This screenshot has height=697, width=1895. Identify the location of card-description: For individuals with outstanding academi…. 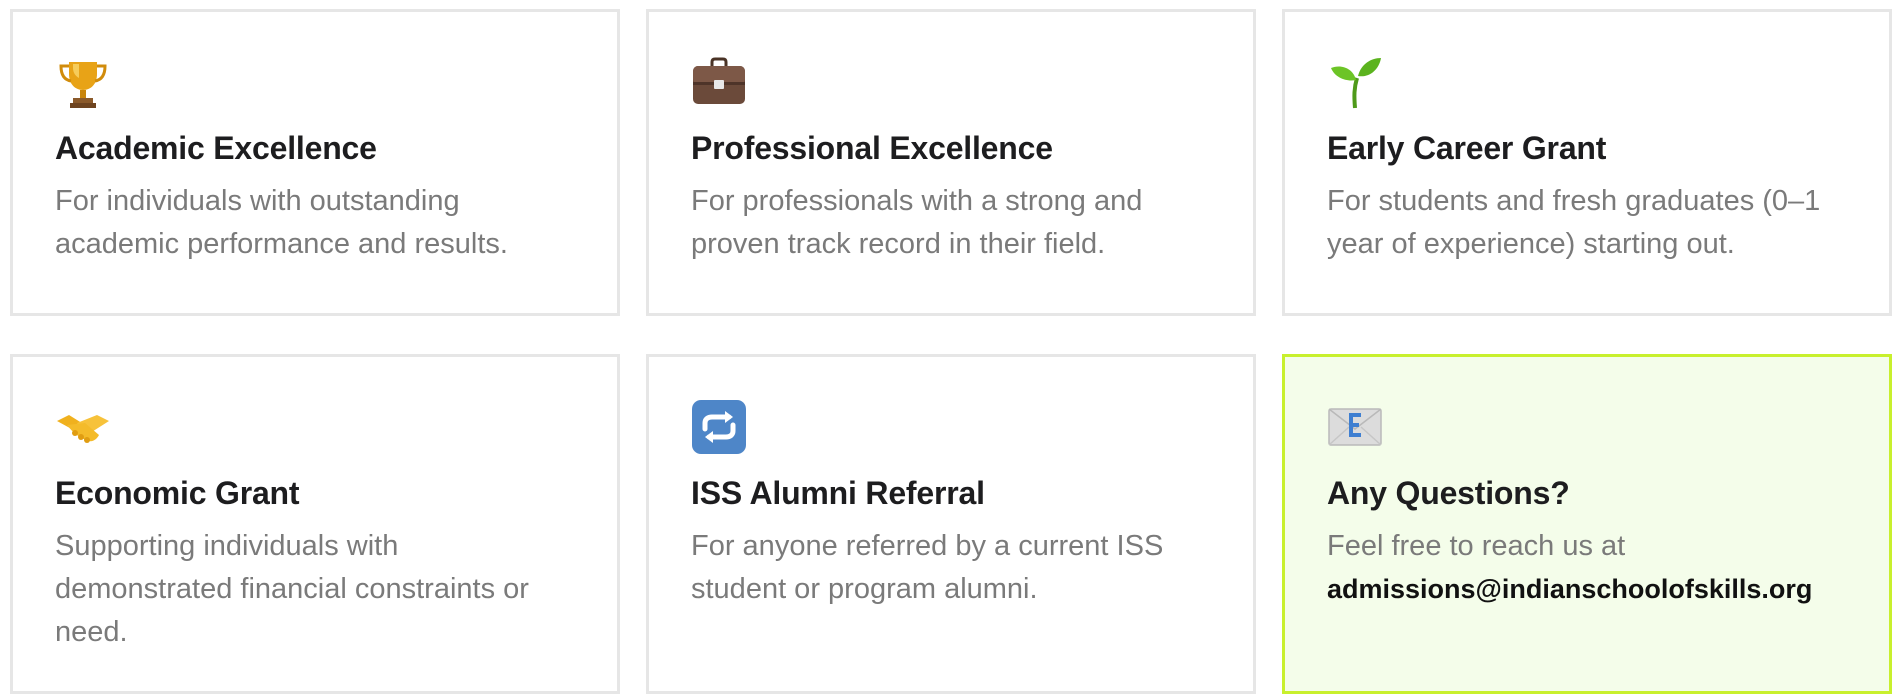
(281, 222).